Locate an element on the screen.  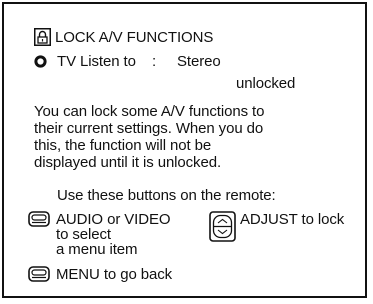
description-line: You can lock some A/V functions to is located at coordinates (149, 111).